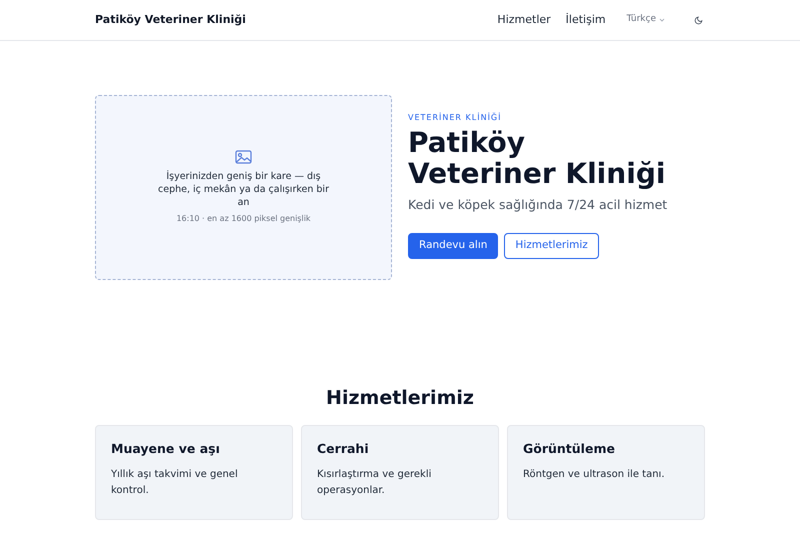 The width and height of the screenshot is (800, 533). What do you see at coordinates (455, 118) in the screenshot?
I see `eyebrow-label: VETERİNER KLİNİĞİ` at bounding box center [455, 118].